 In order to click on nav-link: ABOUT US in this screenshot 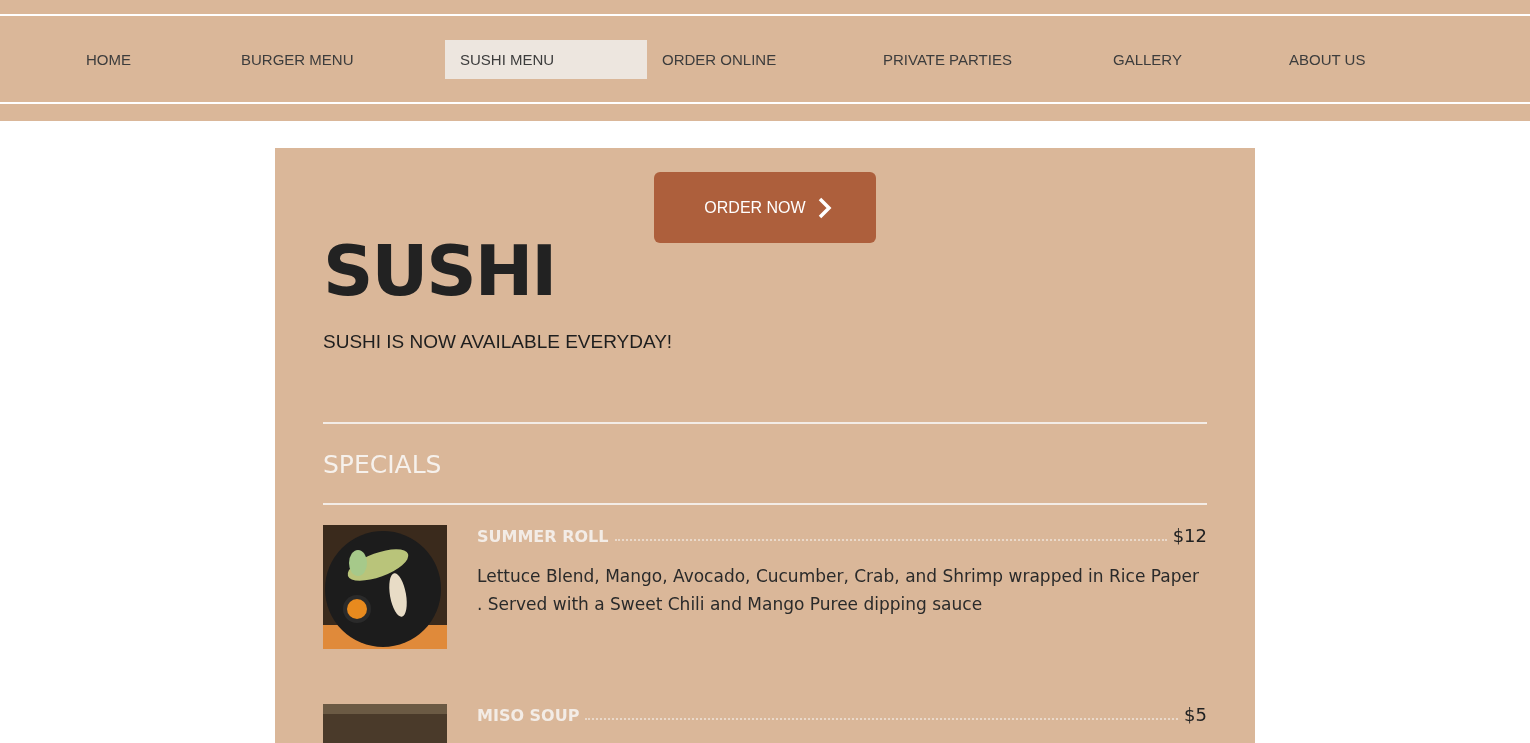, I will do `click(1349, 59)`.